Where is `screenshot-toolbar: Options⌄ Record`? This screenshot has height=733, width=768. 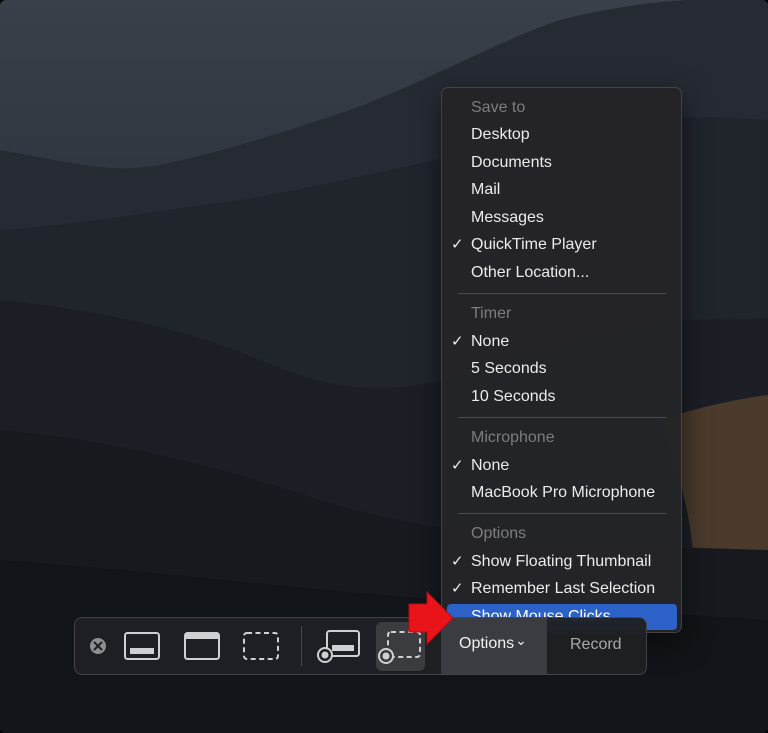
screenshot-toolbar: Options⌄ Record is located at coordinates (360, 646).